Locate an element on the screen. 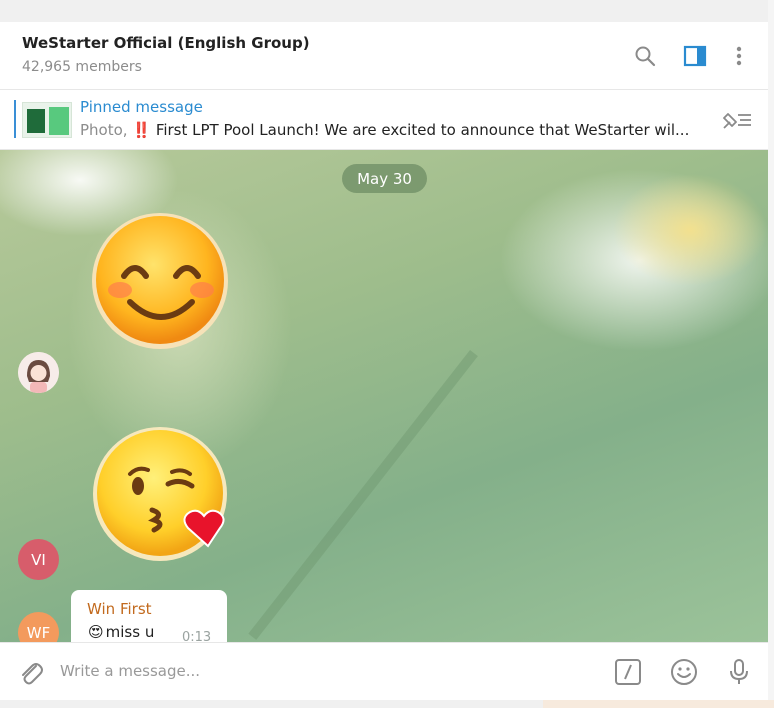  message-sender: Win First is located at coordinates (119, 609).